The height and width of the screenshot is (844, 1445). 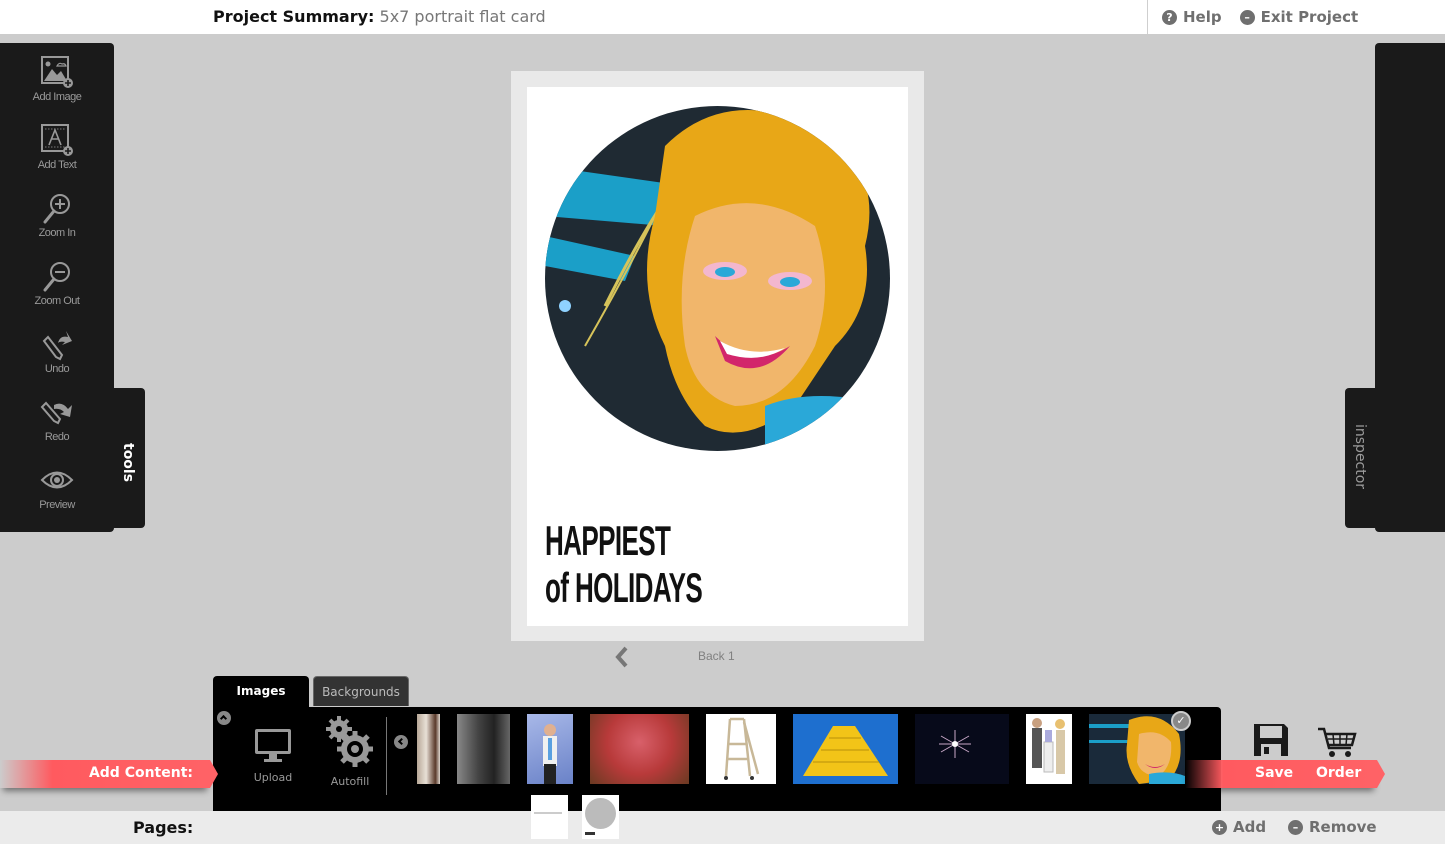 I want to click on add-content-label: Add Content:, so click(x=140, y=773).